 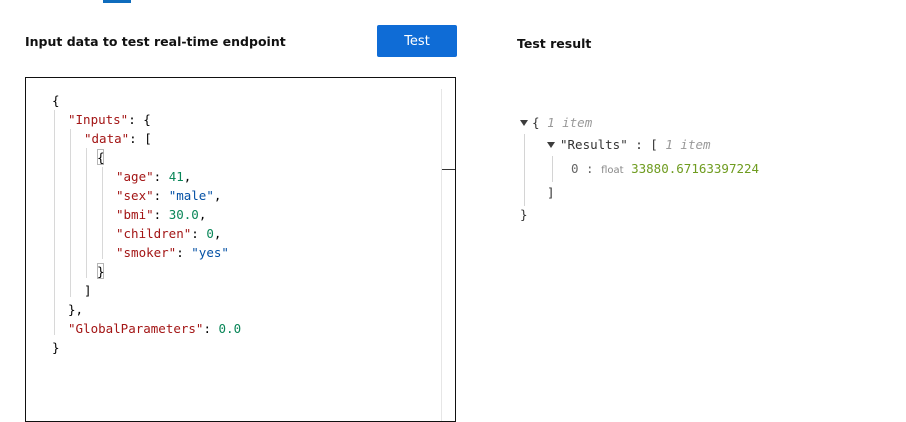 I want to click on code-token: "age", so click(x=135, y=176).